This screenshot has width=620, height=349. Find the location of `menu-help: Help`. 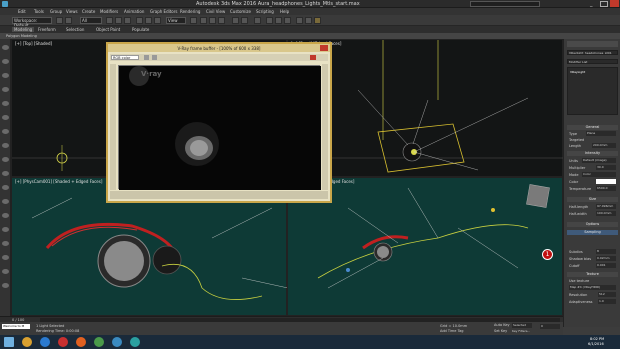

menu-help: Help is located at coordinates (284, 11).